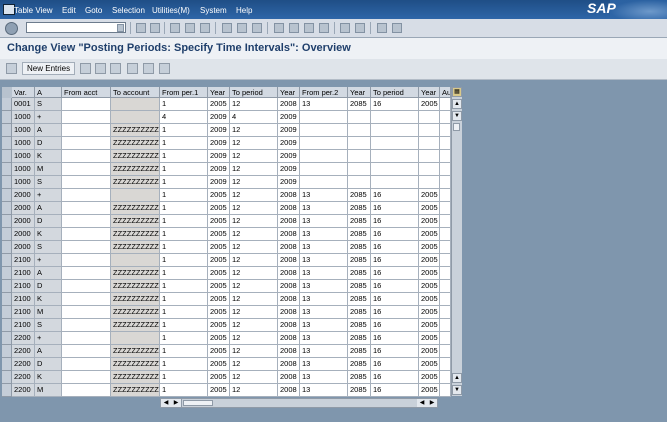  Describe the element at coordinates (324, 92) in the screenshot. I see `column-header: From per.2` at that location.